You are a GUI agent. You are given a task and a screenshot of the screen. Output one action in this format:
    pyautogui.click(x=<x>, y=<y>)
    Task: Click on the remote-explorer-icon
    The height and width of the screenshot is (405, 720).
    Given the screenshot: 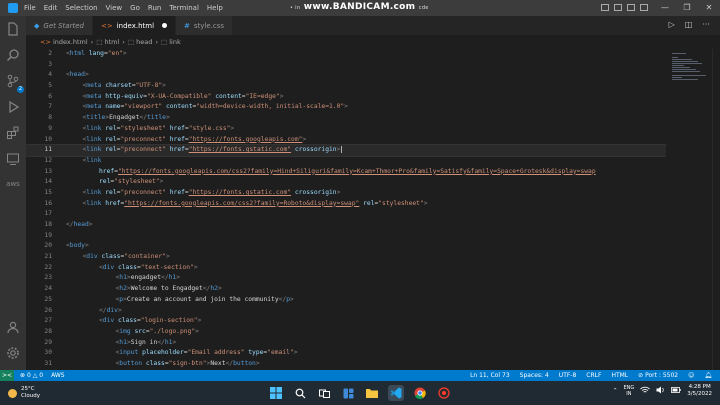 What is the action you would take?
    pyautogui.click(x=13, y=160)
    